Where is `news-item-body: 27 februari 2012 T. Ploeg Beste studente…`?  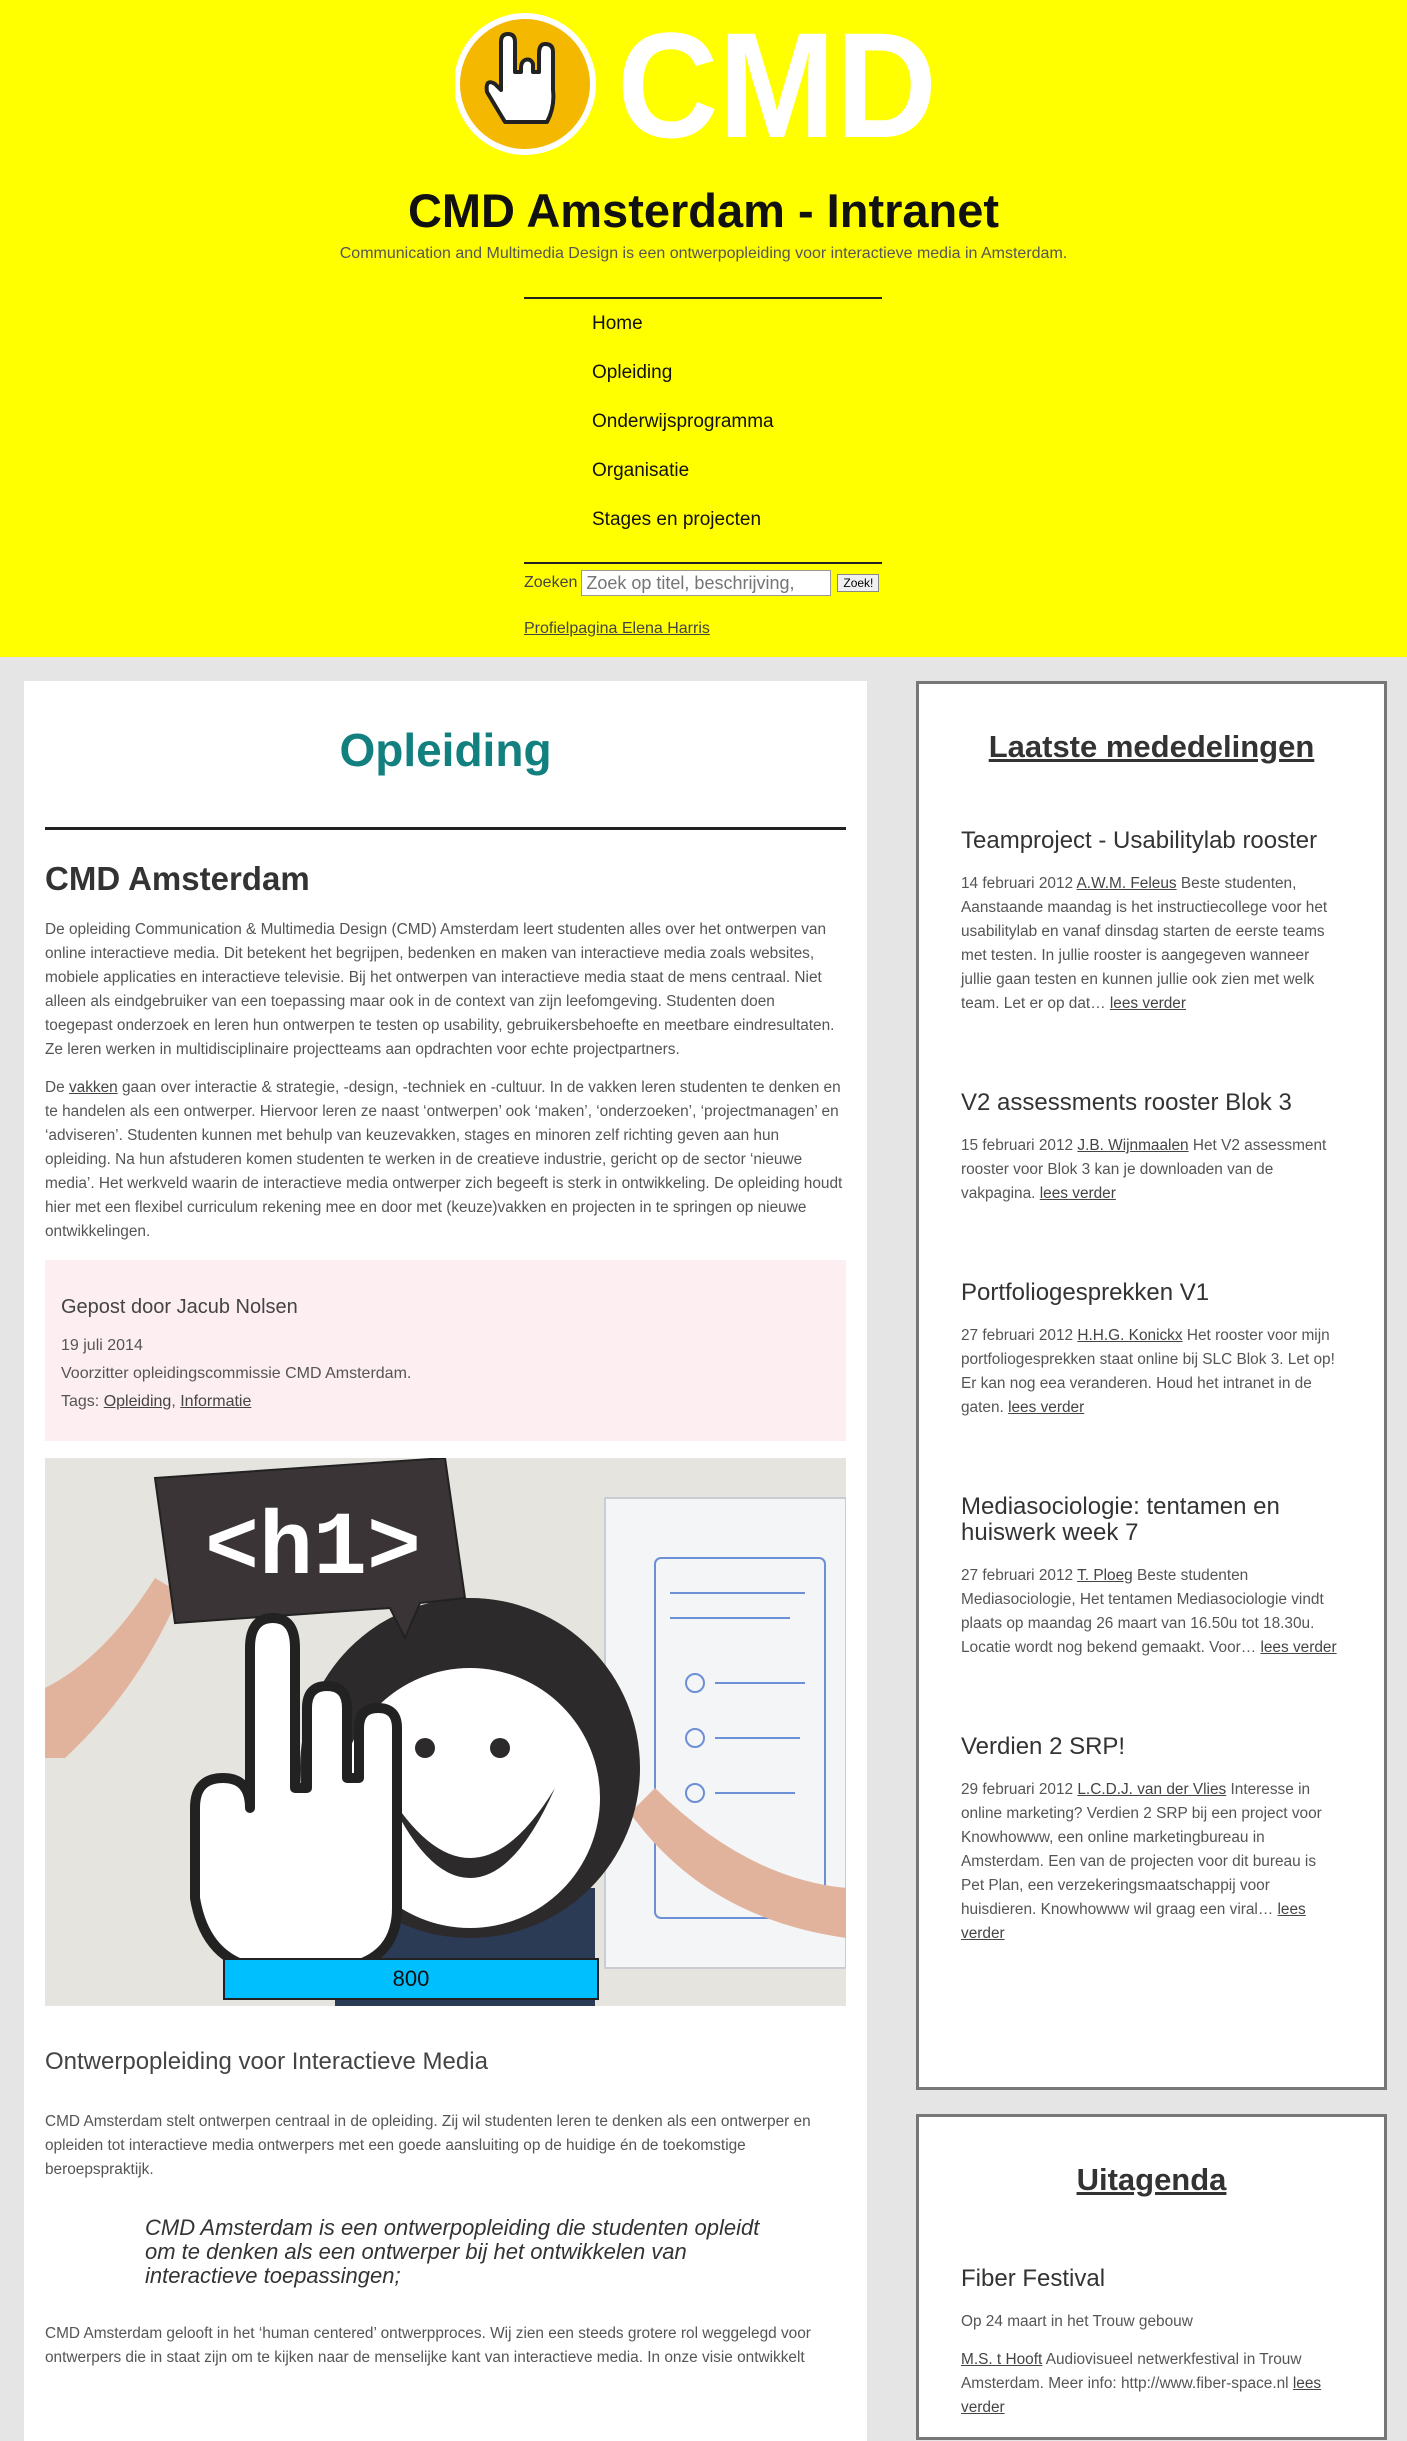 news-item-body: 27 februari 2012 T. Ploeg Beste studente… is located at coordinates (1151, 1612).